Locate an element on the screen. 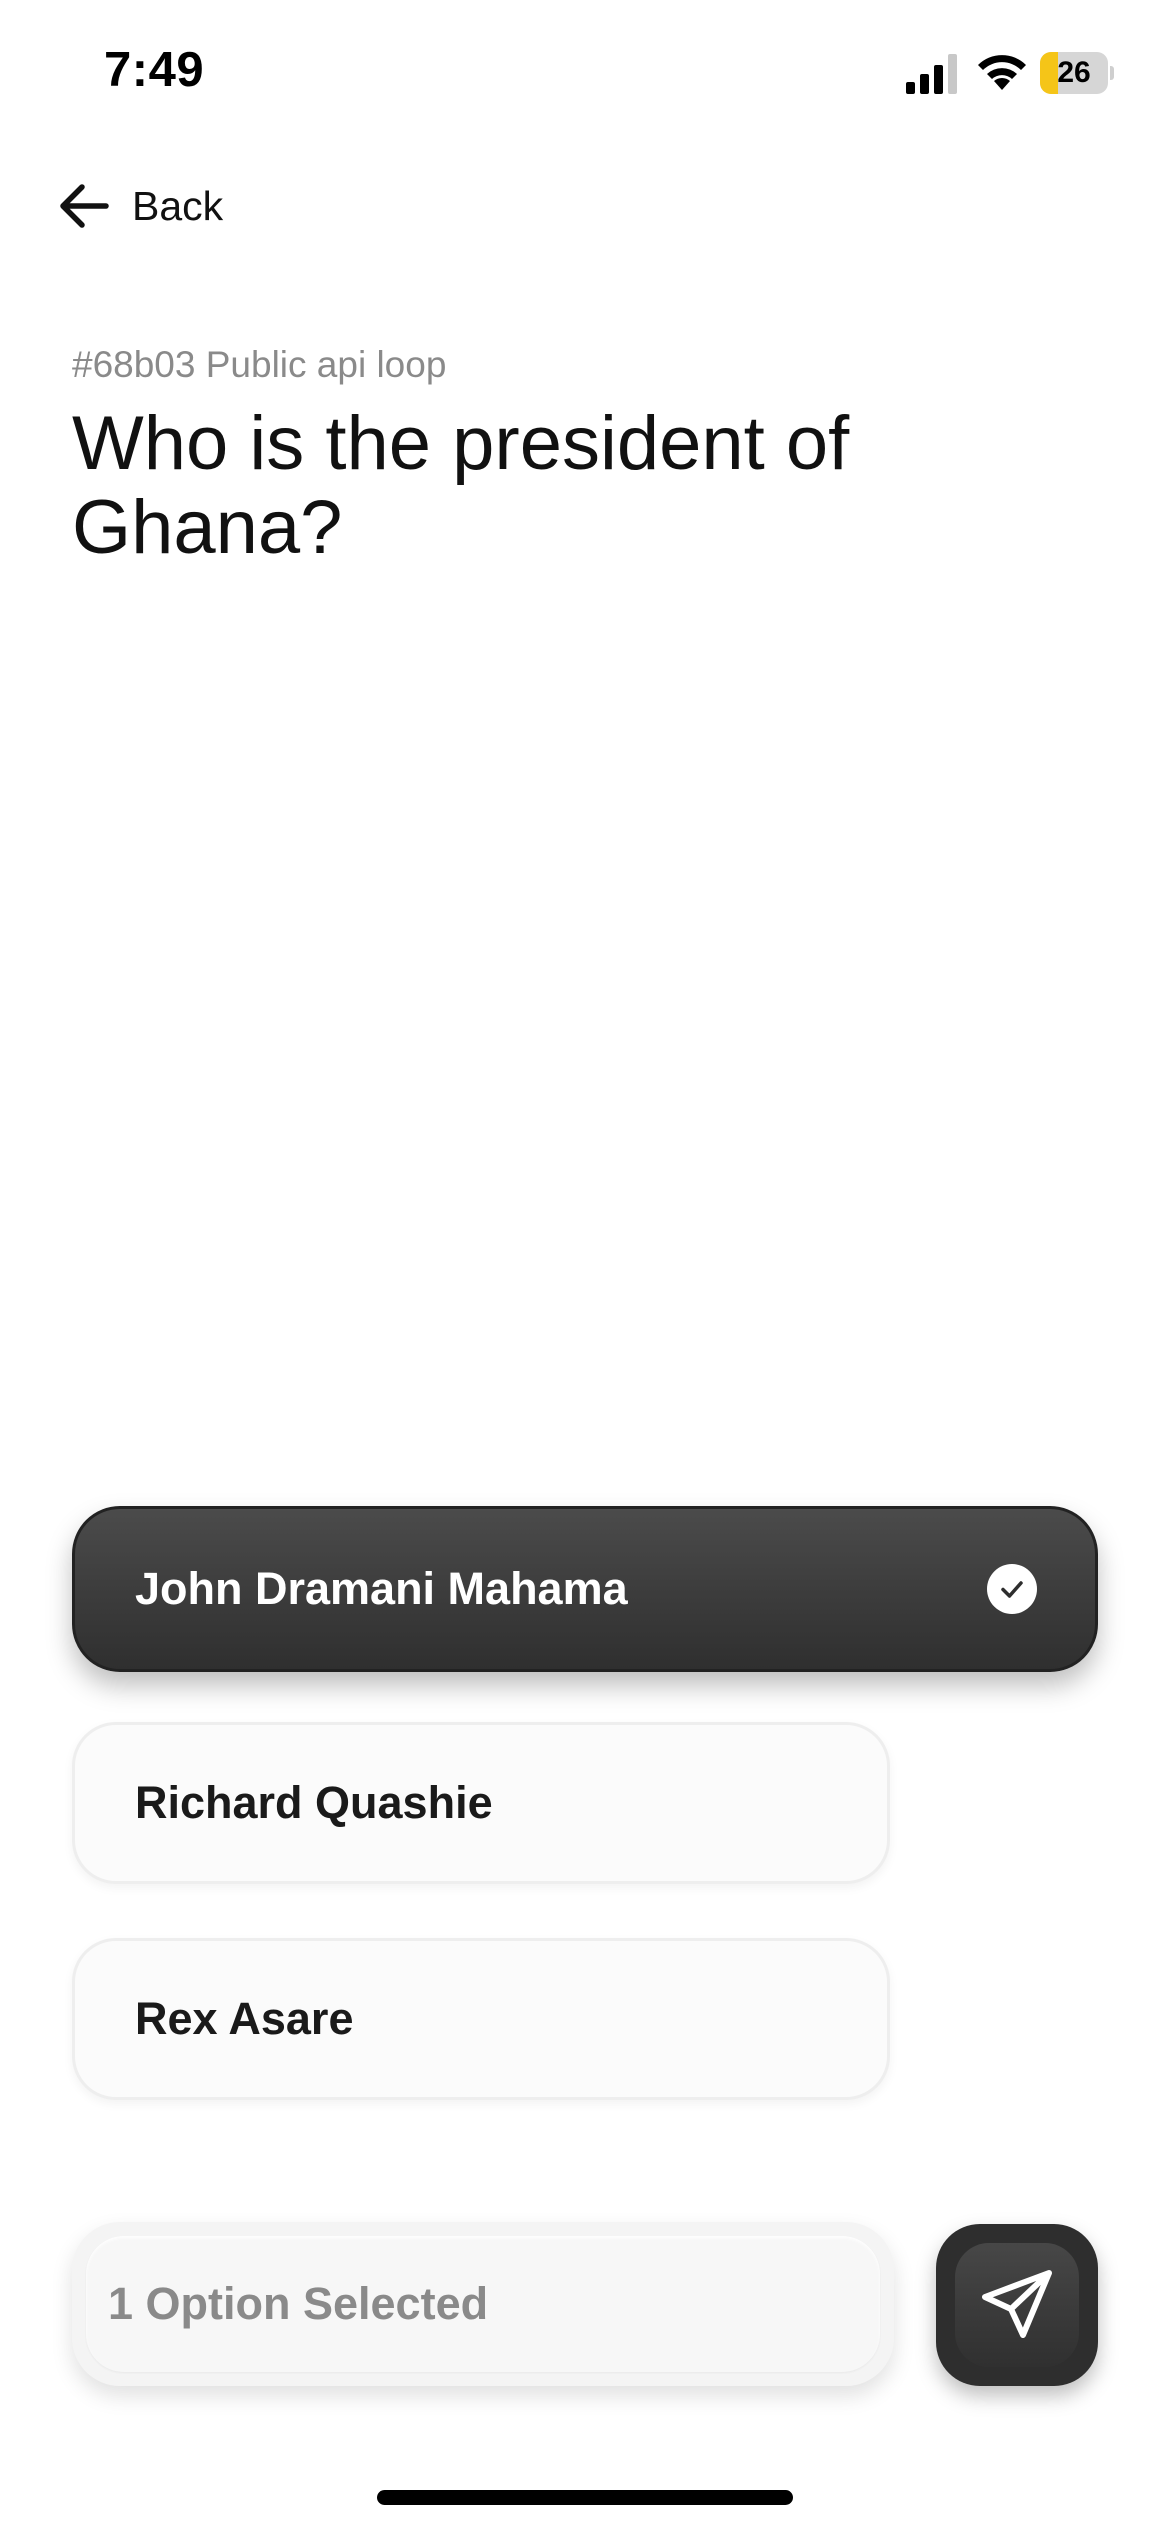  option-richard-quashie: Richard Quashie is located at coordinates (481, 1803).